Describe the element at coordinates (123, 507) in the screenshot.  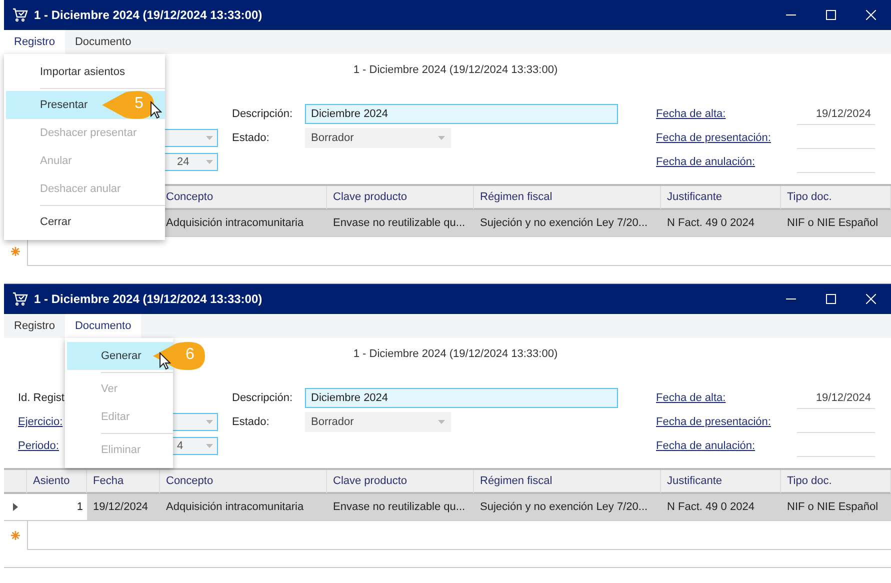
I see `table-cell: 19/12/2024` at that location.